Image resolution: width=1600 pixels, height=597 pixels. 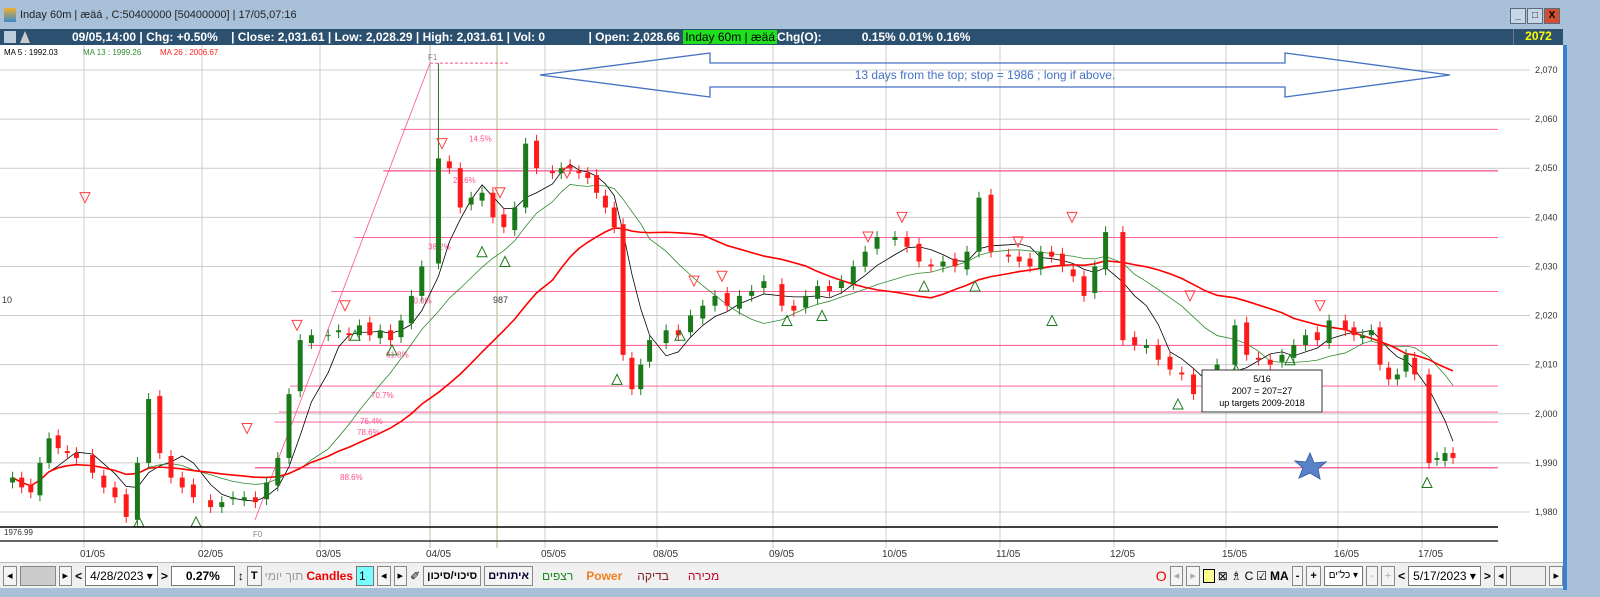 What do you see at coordinates (78, 576) in the screenshot?
I see `prev-date-button: <` at bounding box center [78, 576].